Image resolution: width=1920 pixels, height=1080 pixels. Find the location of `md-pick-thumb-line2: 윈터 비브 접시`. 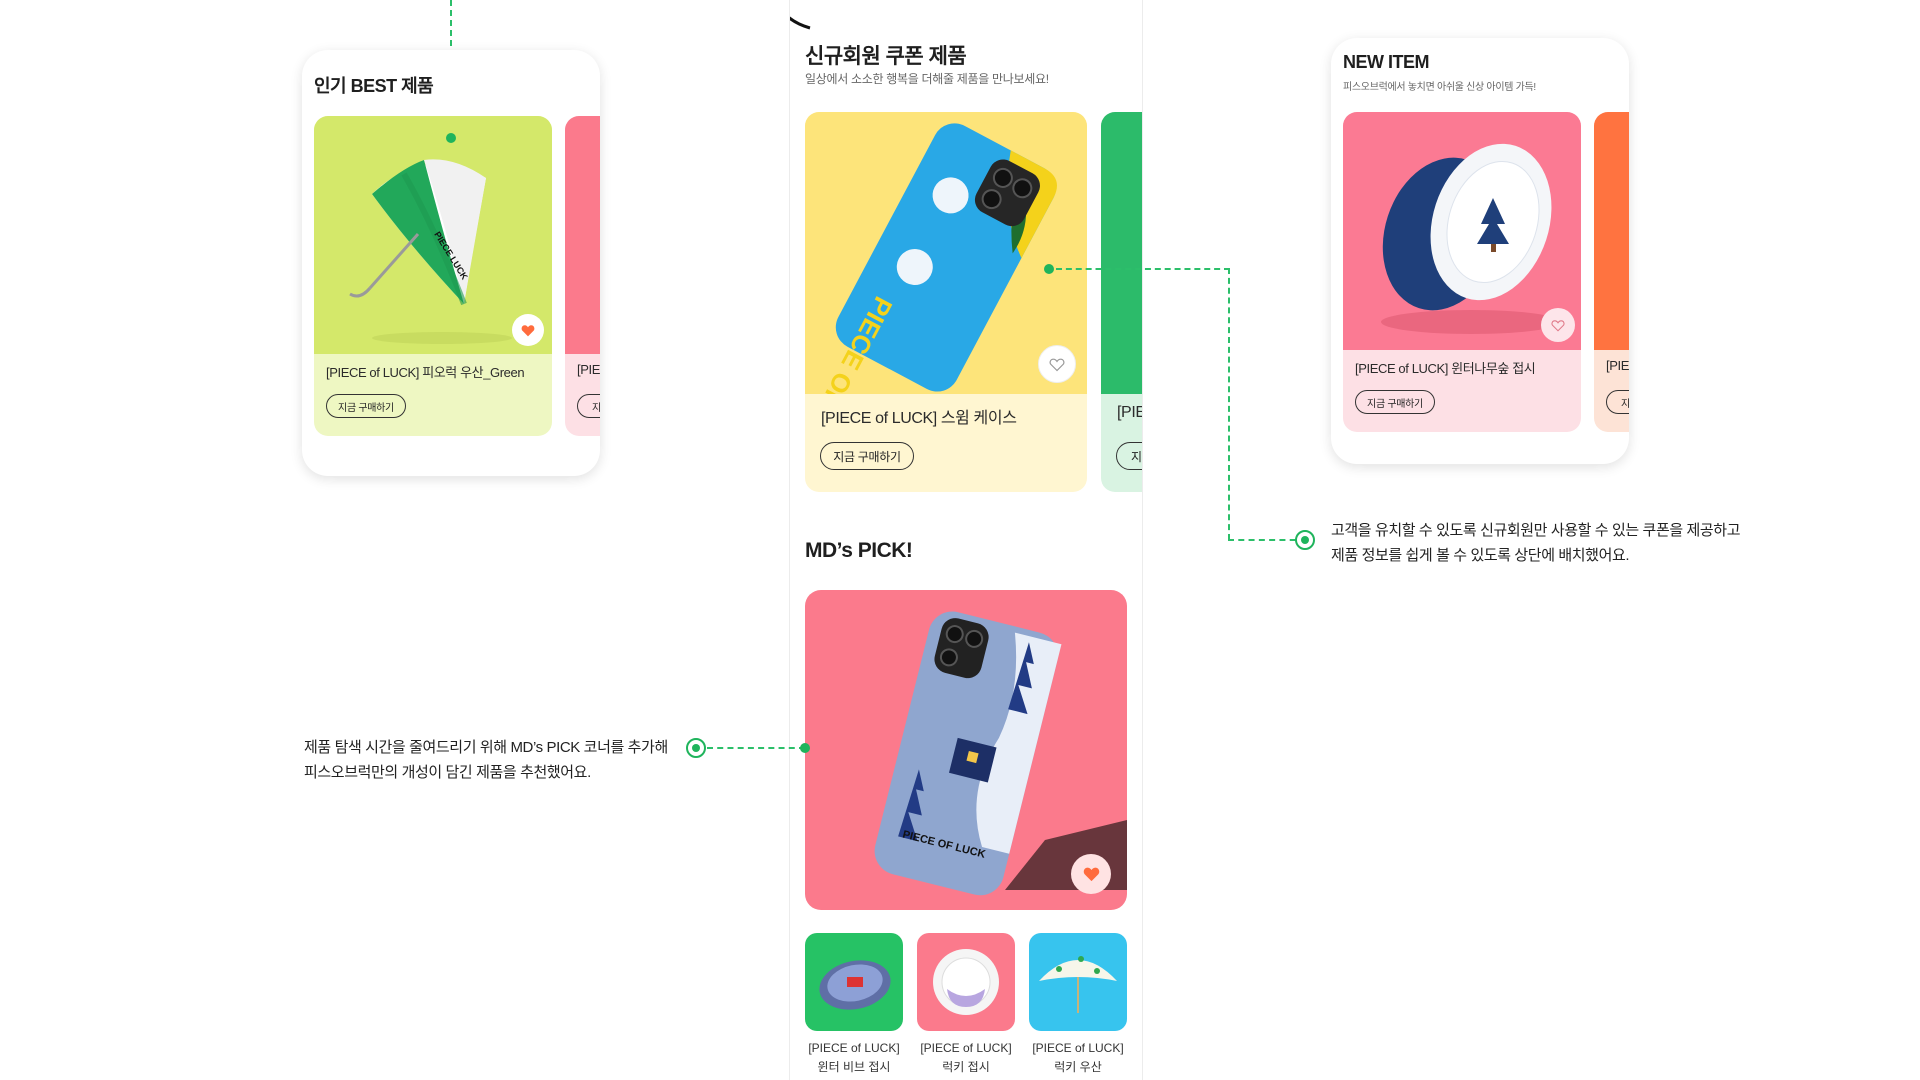

md-pick-thumb-line2: 윈터 비브 접시 is located at coordinates (854, 1067).